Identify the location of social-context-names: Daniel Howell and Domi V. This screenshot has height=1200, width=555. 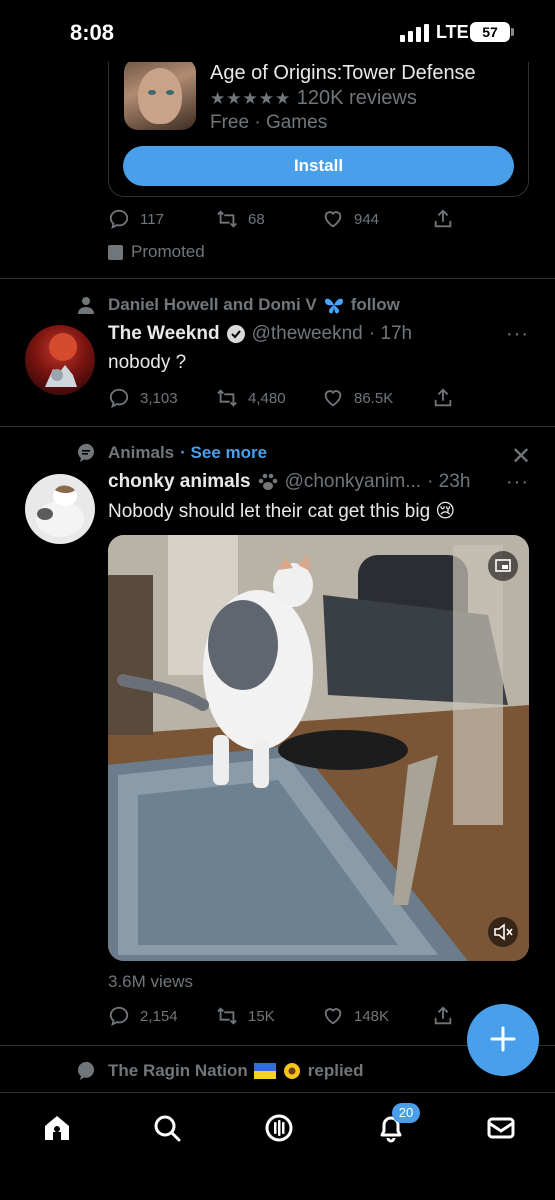
(212, 304).